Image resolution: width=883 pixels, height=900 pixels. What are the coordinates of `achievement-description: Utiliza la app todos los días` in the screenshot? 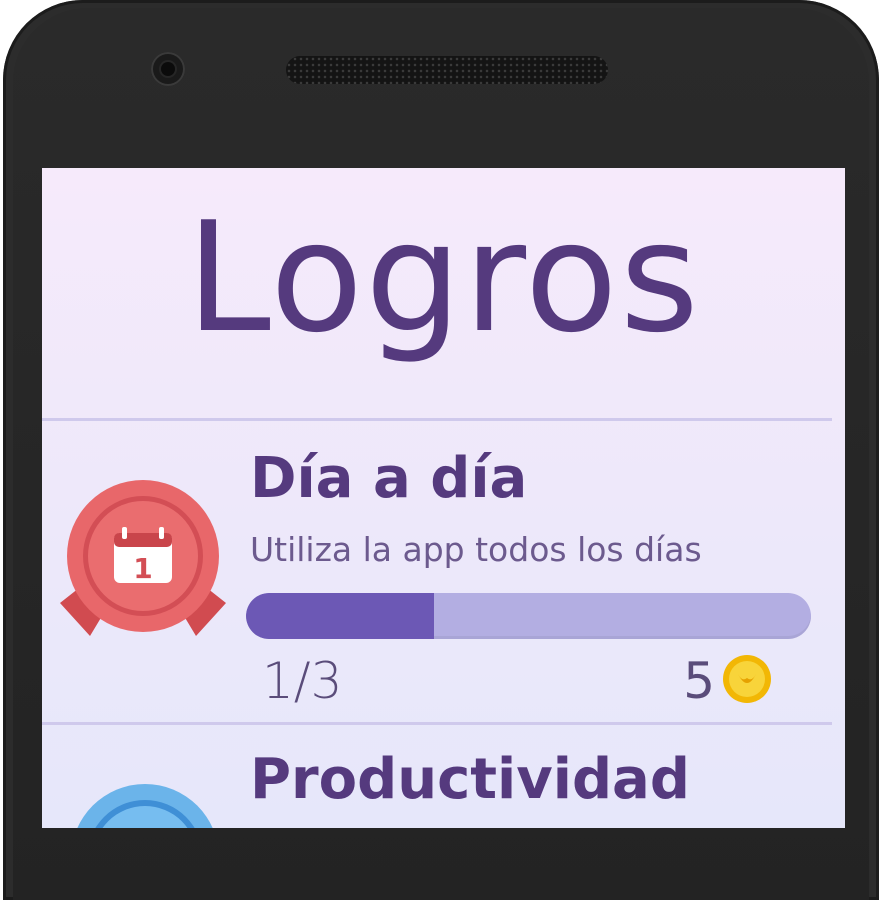 It's located at (476, 549).